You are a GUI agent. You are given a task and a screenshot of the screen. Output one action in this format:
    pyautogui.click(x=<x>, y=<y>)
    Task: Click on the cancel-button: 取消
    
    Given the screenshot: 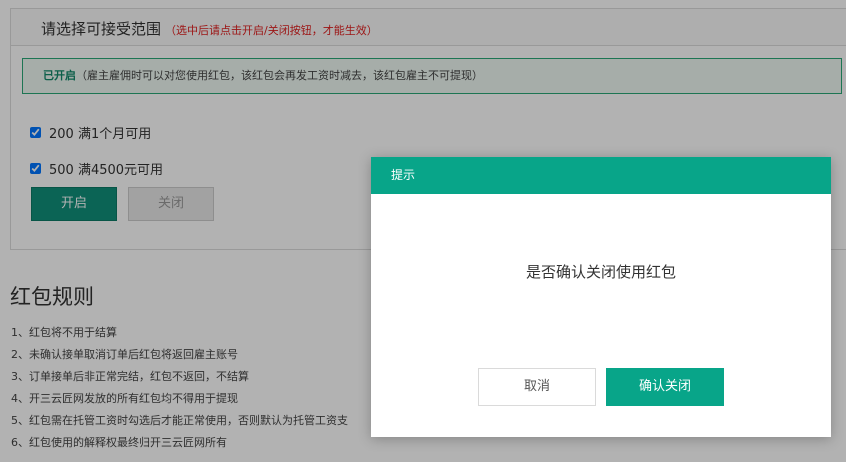 What is the action you would take?
    pyautogui.click(x=537, y=387)
    